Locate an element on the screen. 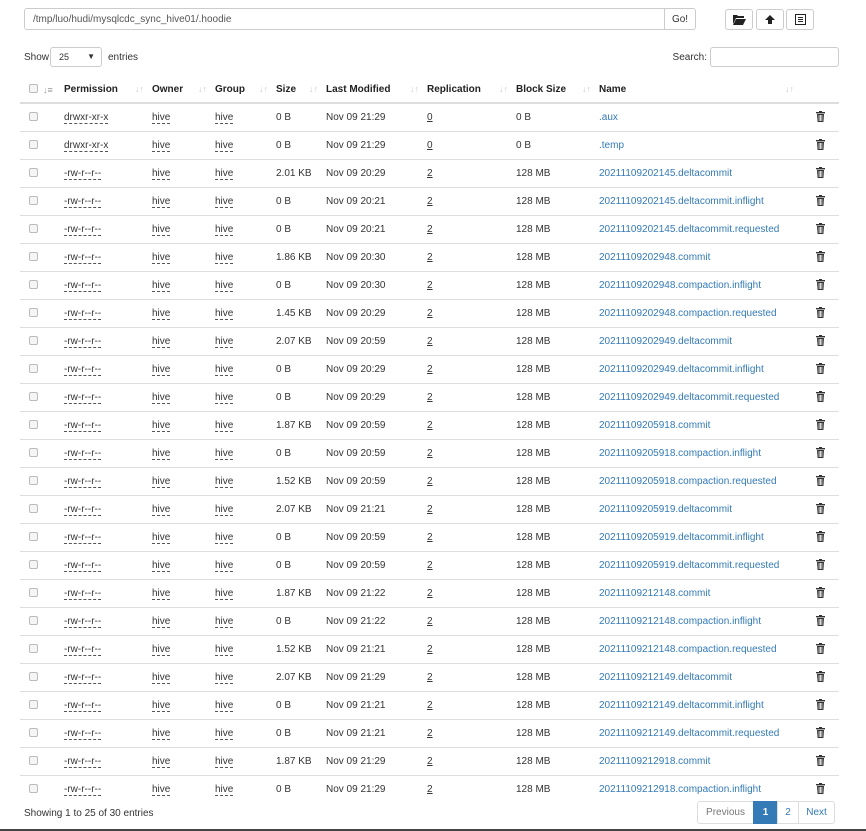  previous-page-button: Previous is located at coordinates (725, 812).